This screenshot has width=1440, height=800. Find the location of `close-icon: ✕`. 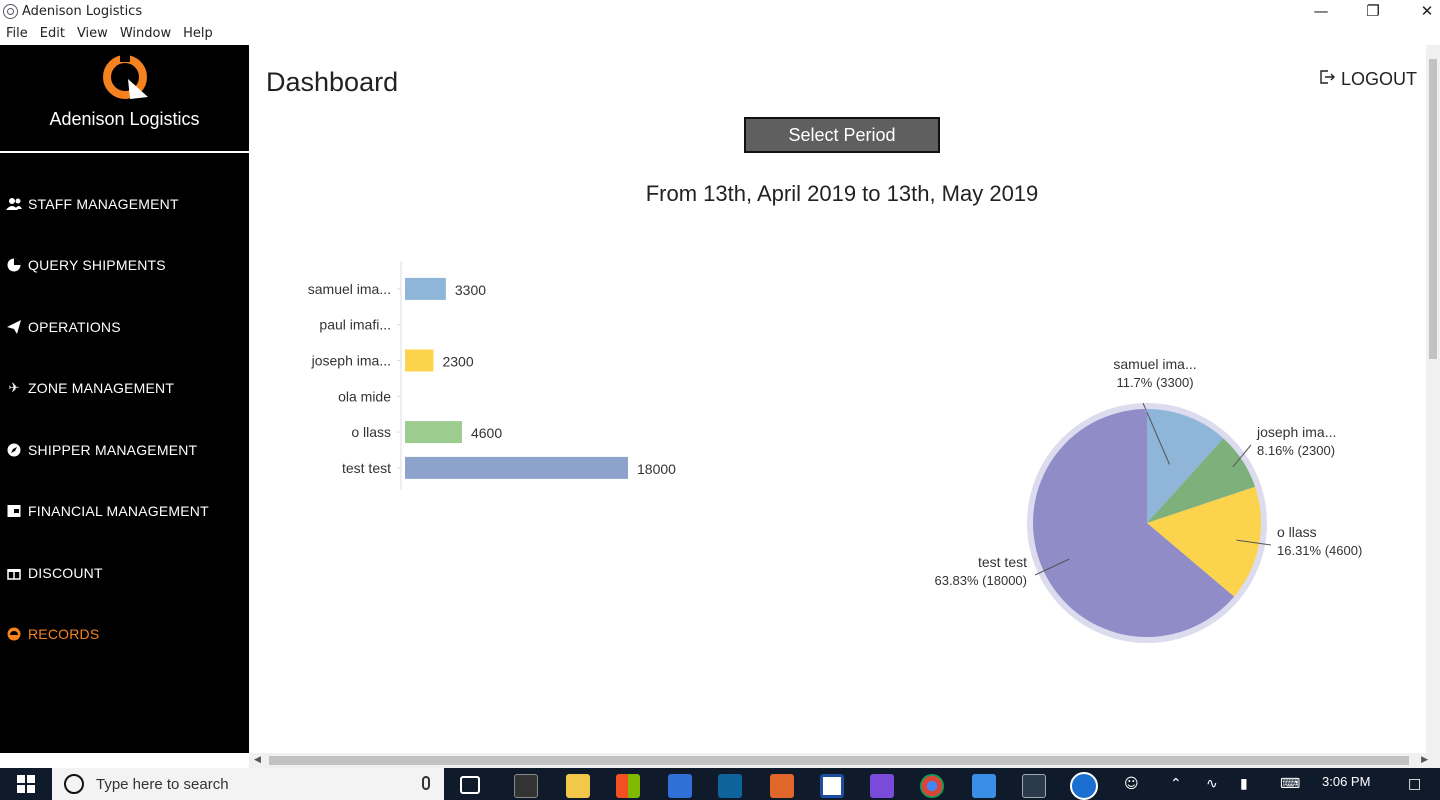

close-icon: ✕ is located at coordinates (1422, 11).